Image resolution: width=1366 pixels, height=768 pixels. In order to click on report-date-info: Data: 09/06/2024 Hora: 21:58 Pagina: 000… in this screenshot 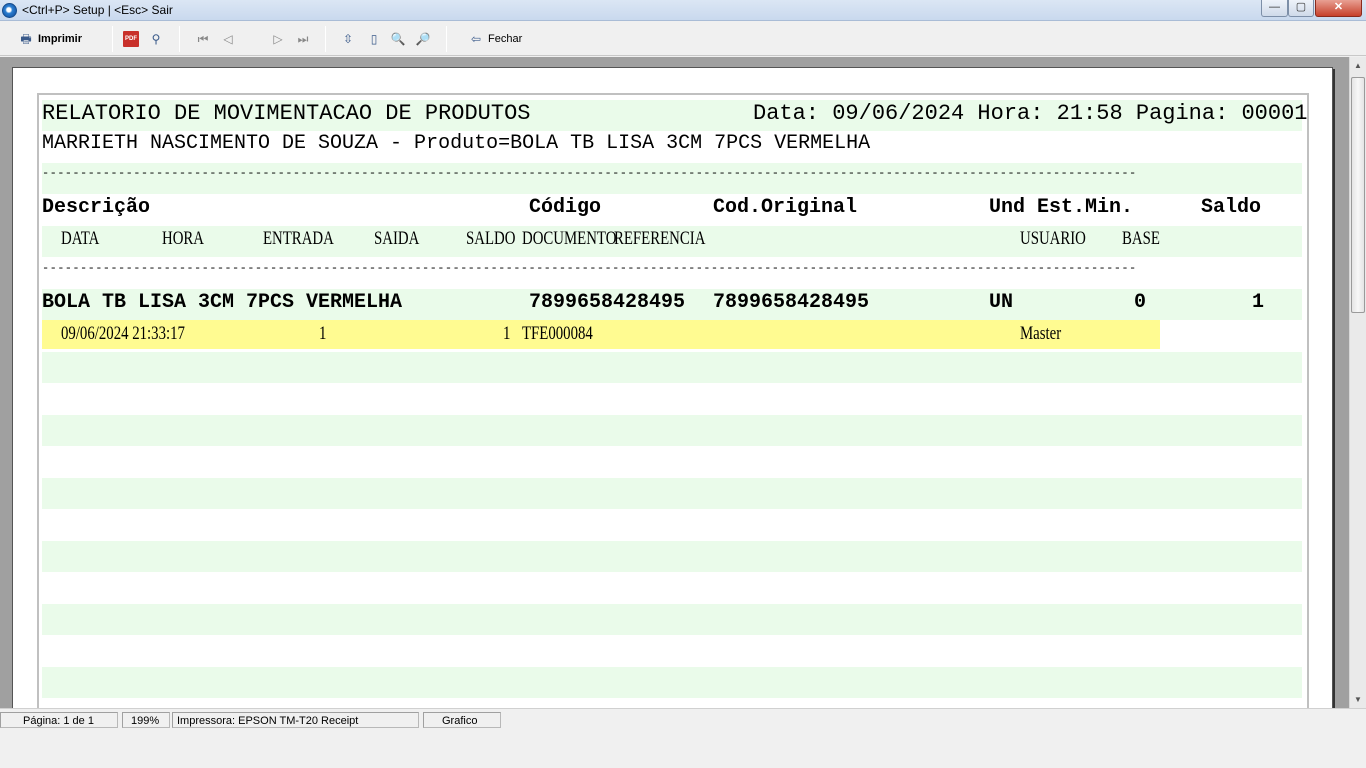, I will do `click(1030, 113)`.